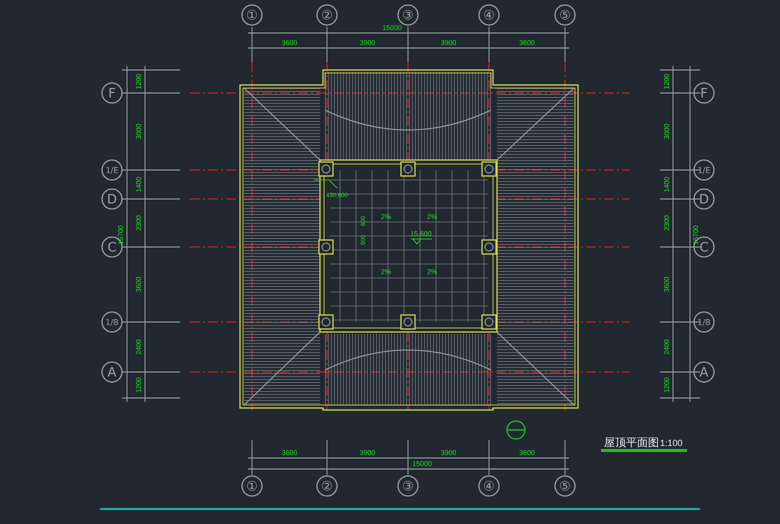  What do you see at coordinates (671, 443) in the screenshot?
I see `scale-label: 1:100` at bounding box center [671, 443].